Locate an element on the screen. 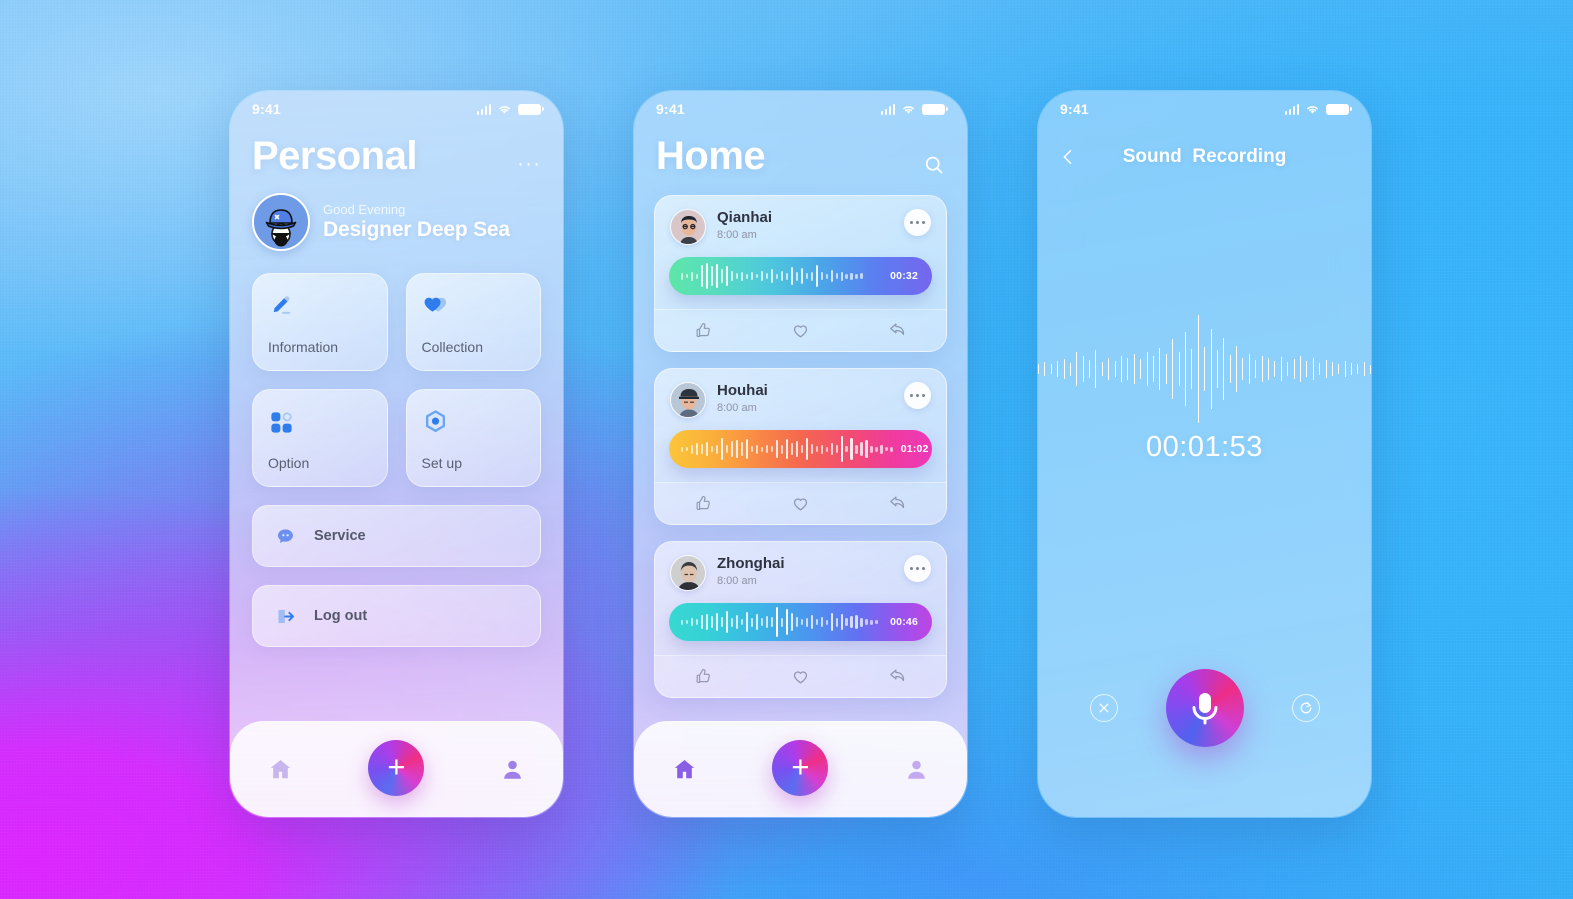 The height and width of the screenshot is (899, 1573). tile-setup: Set up is located at coordinates (473, 438).